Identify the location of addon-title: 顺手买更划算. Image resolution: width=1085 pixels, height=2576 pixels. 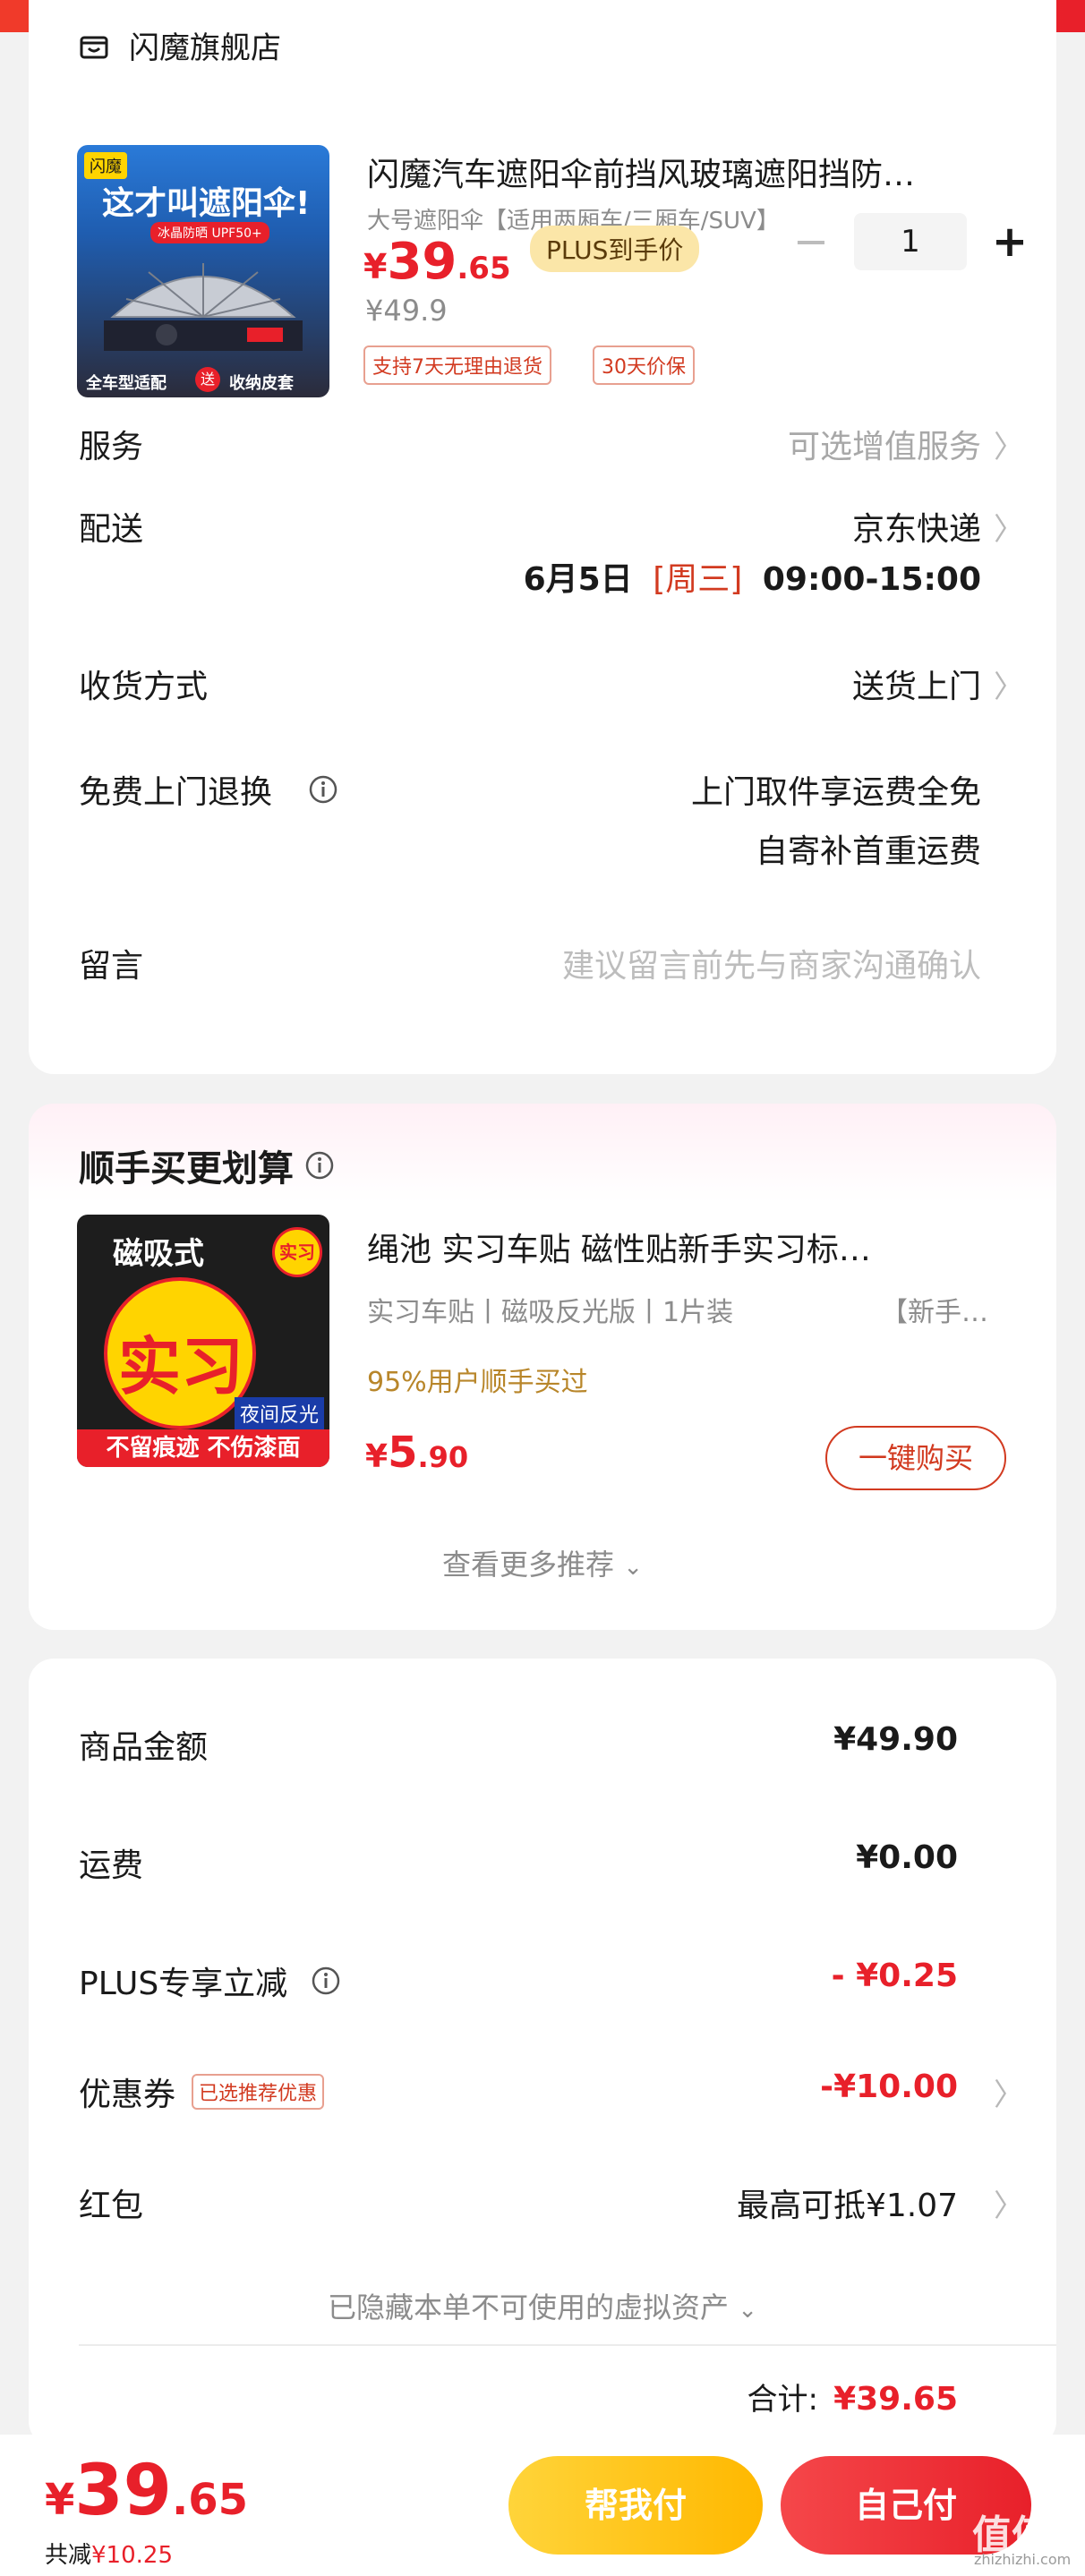
(187, 1169).